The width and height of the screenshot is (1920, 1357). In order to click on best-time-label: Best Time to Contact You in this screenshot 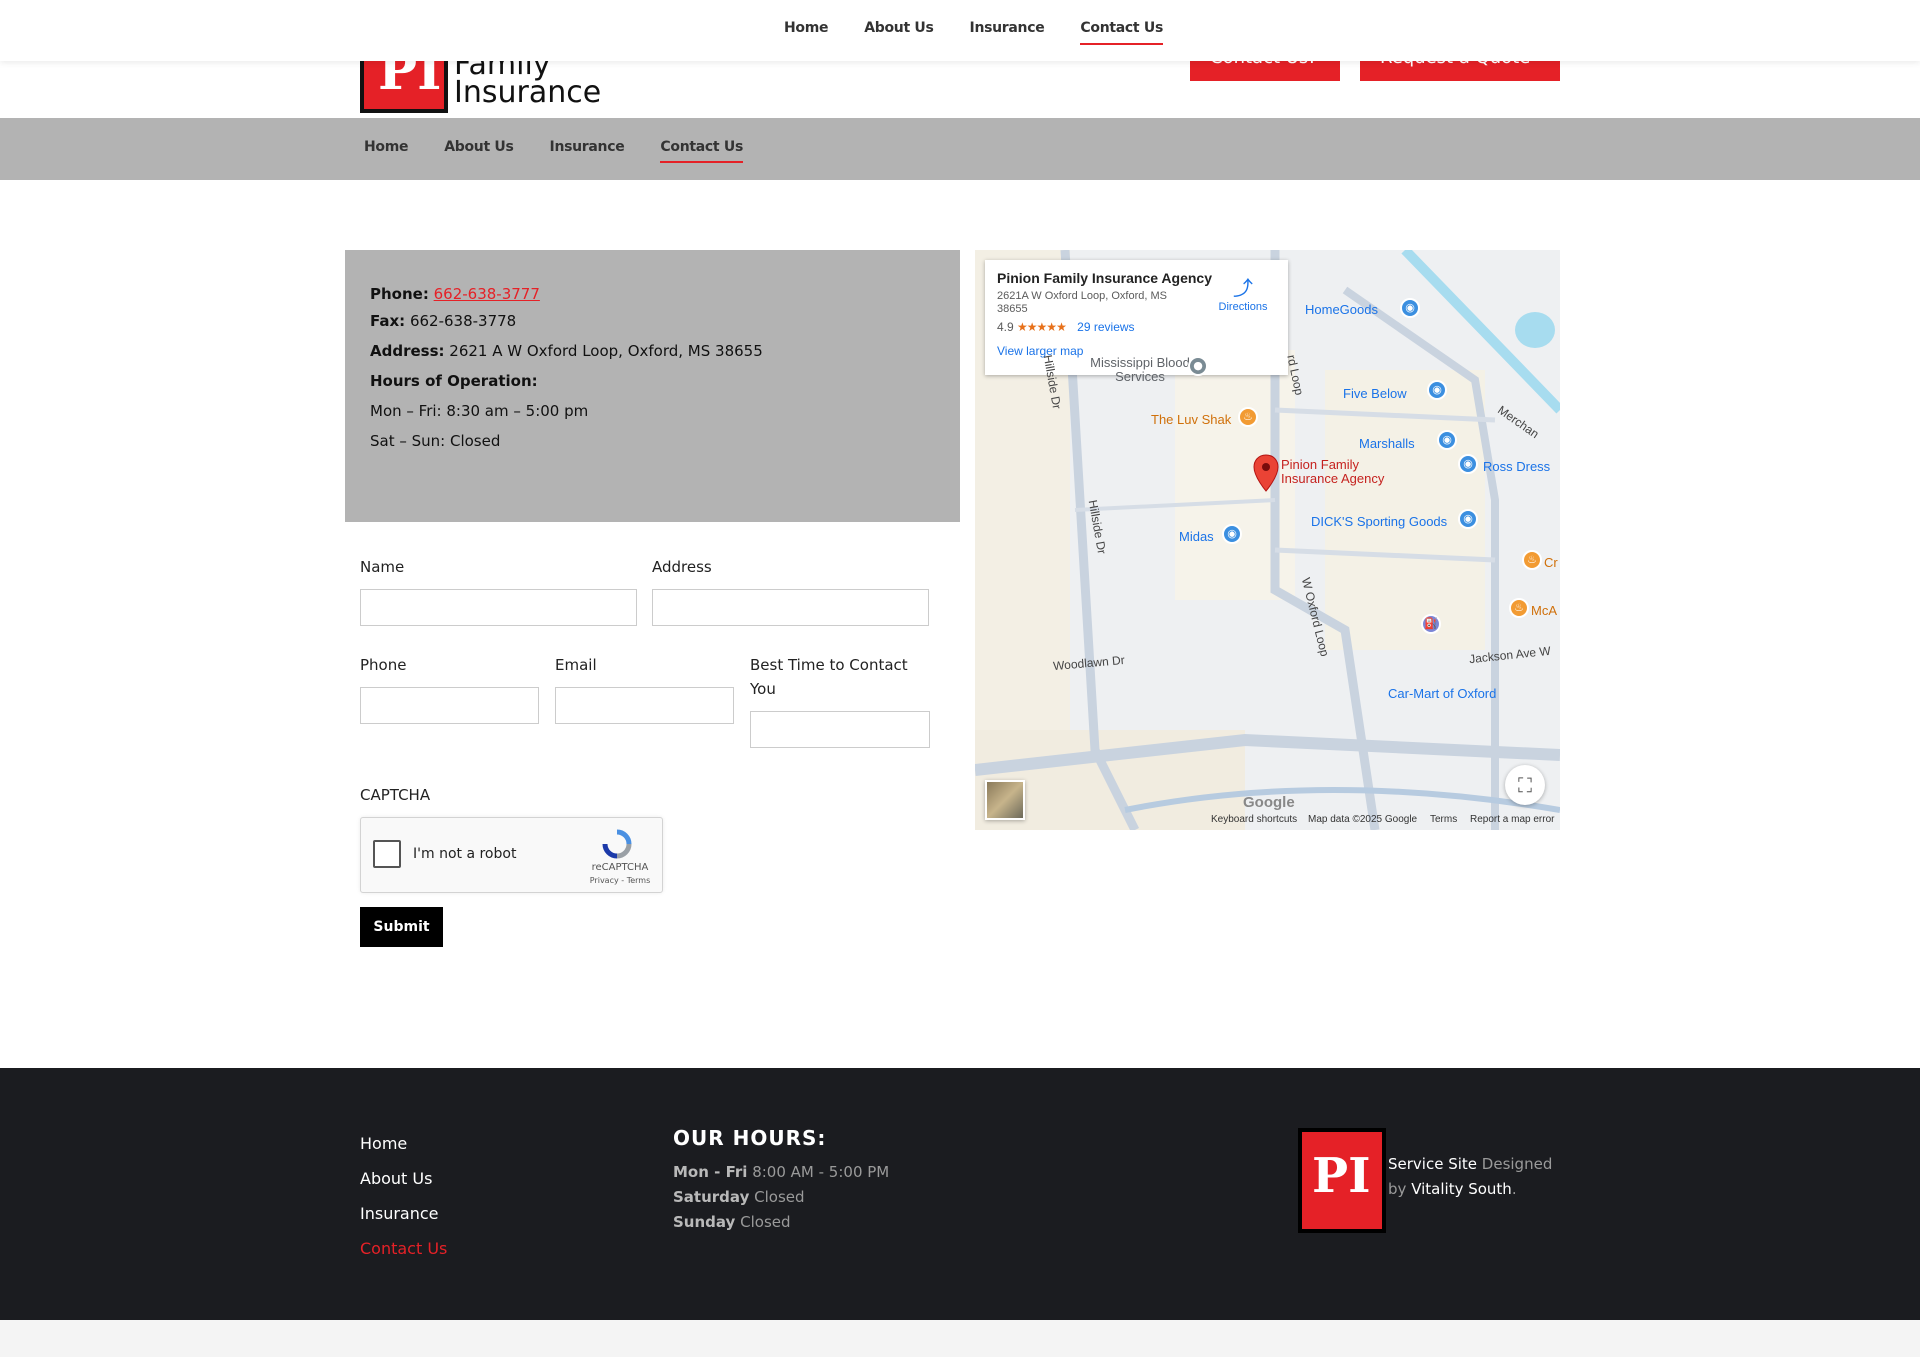, I will do `click(829, 677)`.